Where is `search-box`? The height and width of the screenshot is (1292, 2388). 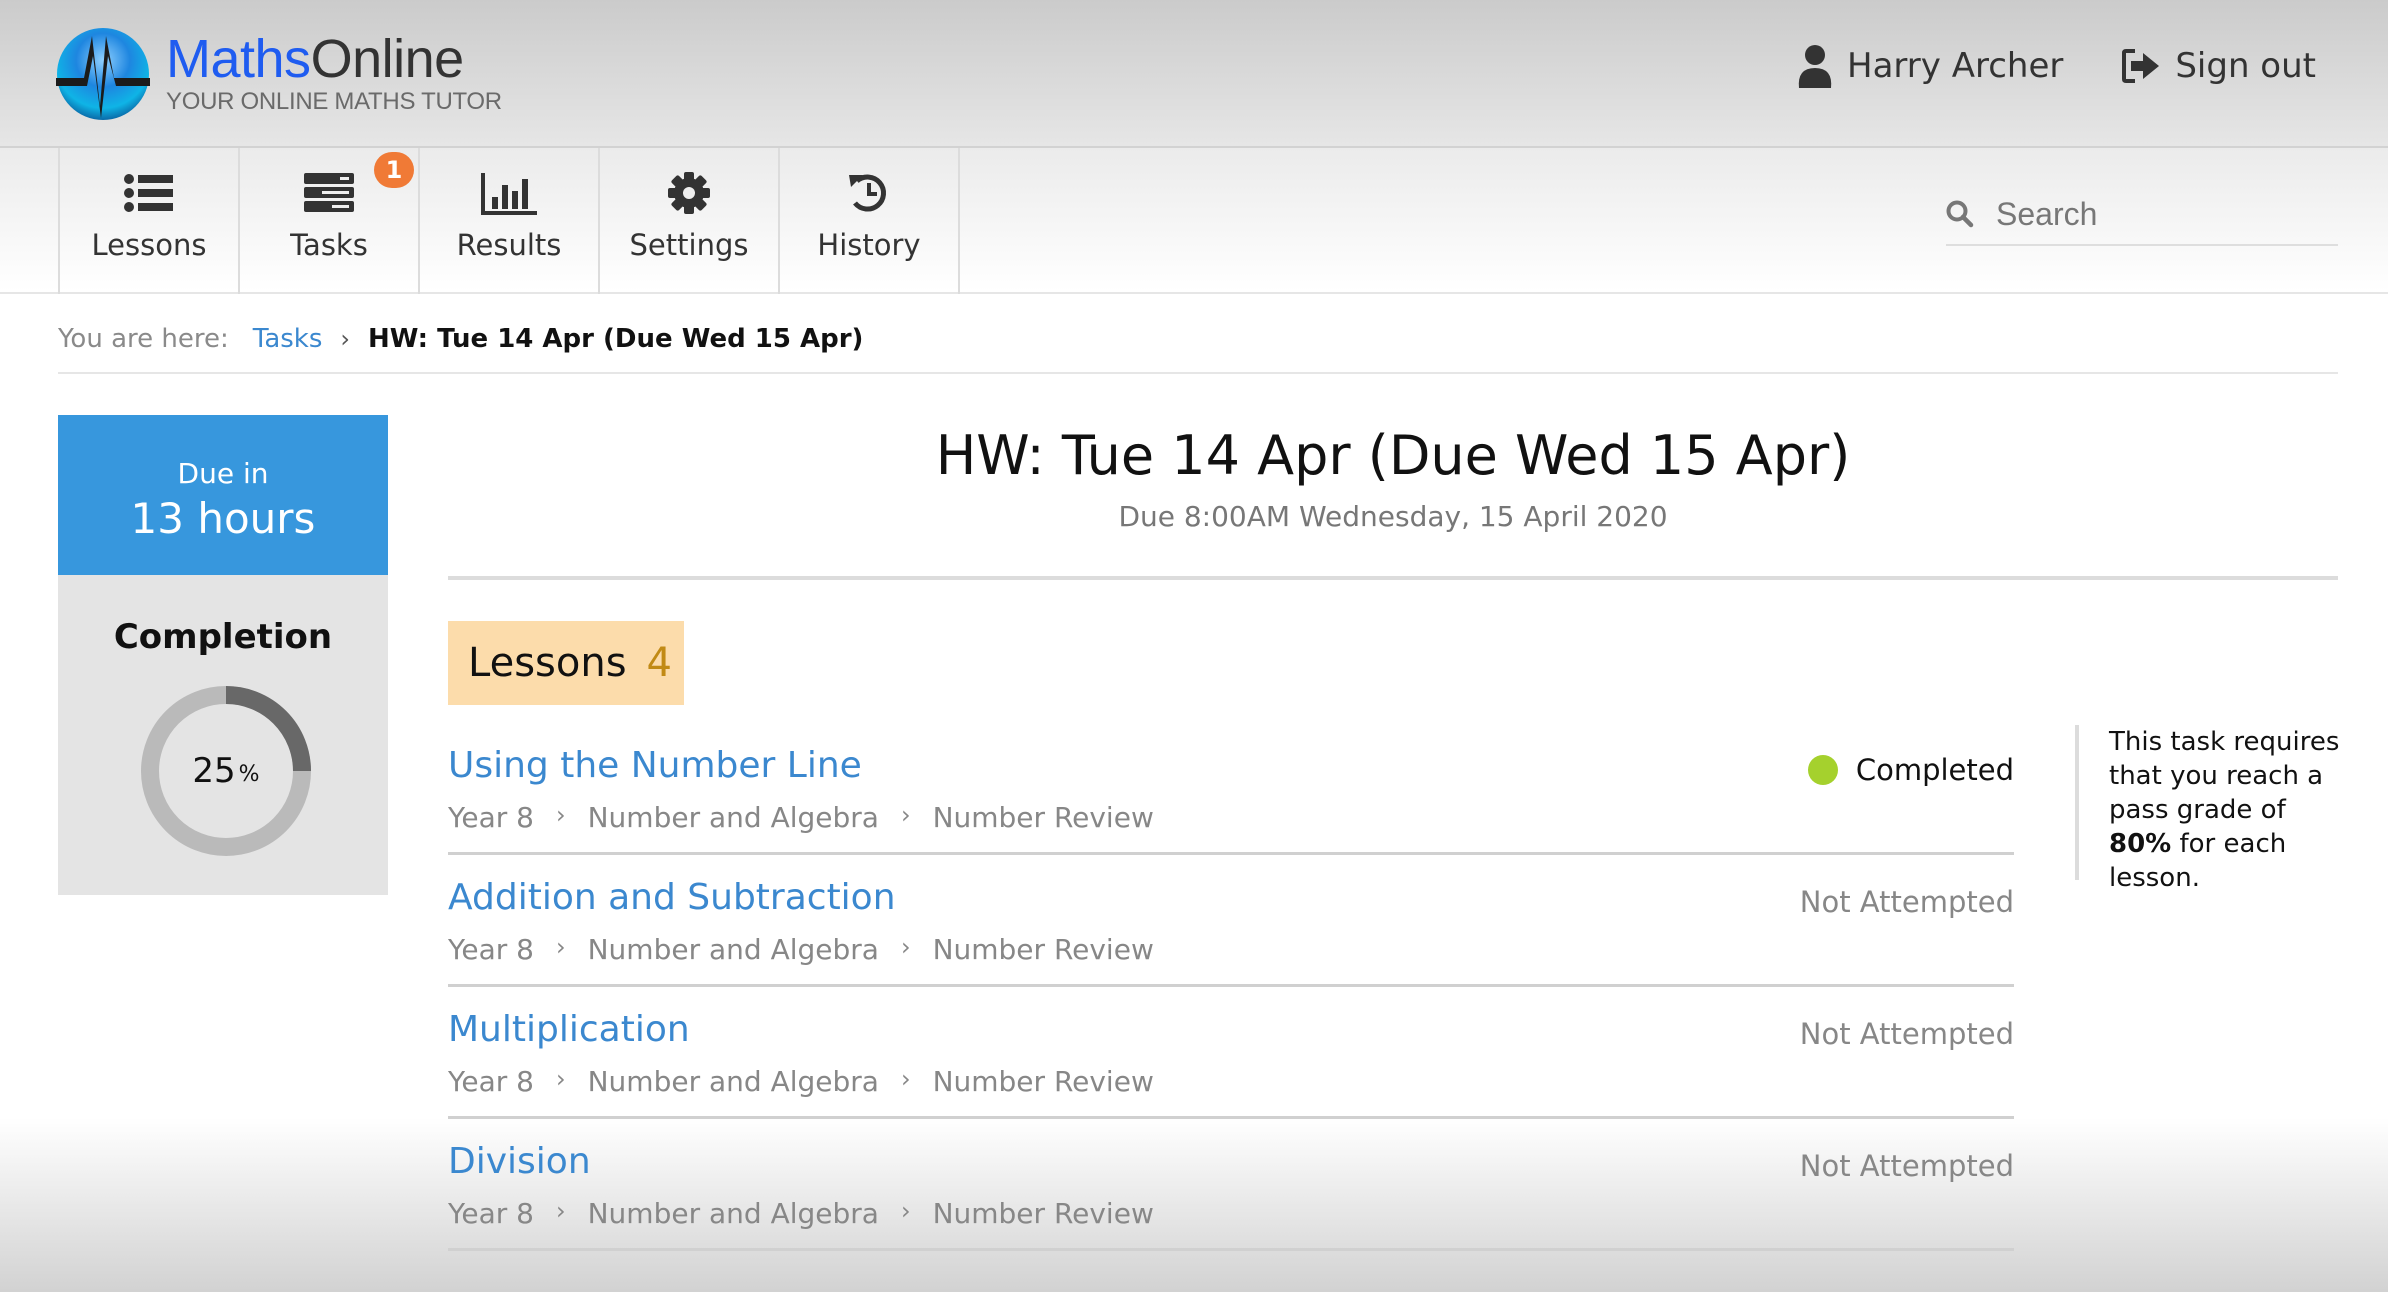
search-box is located at coordinates (2142, 215).